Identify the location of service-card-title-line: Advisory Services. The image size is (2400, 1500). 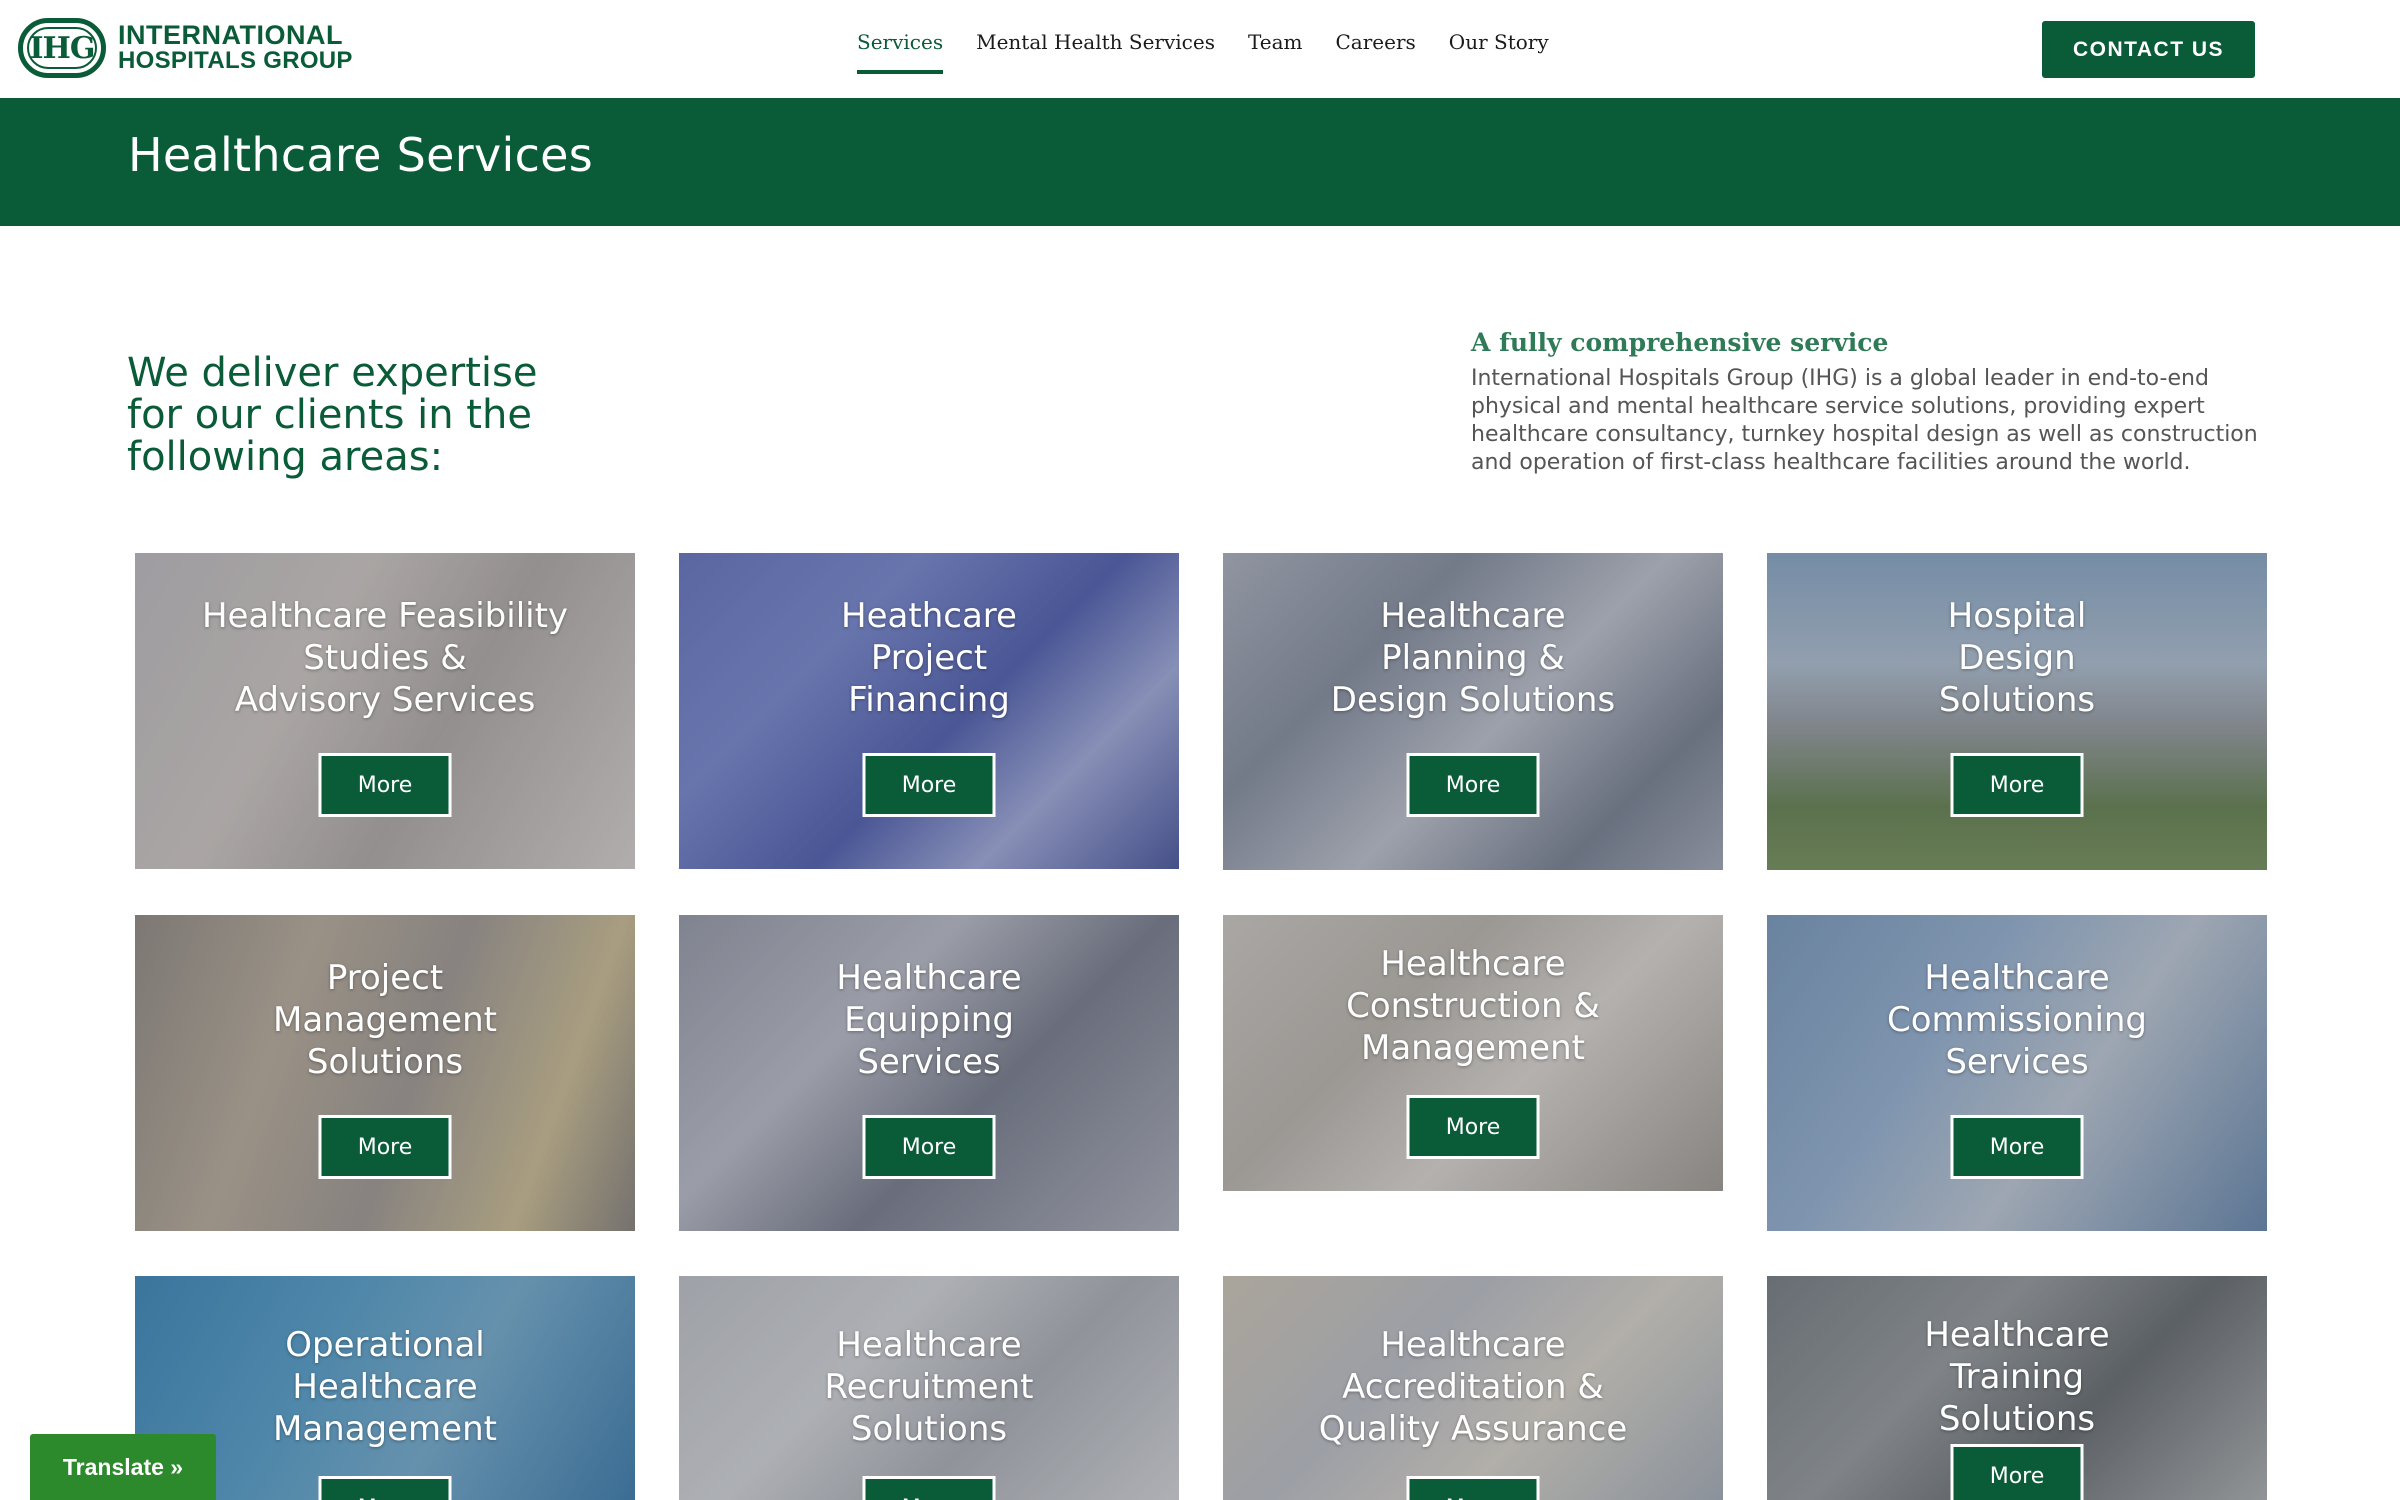
(385, 700).